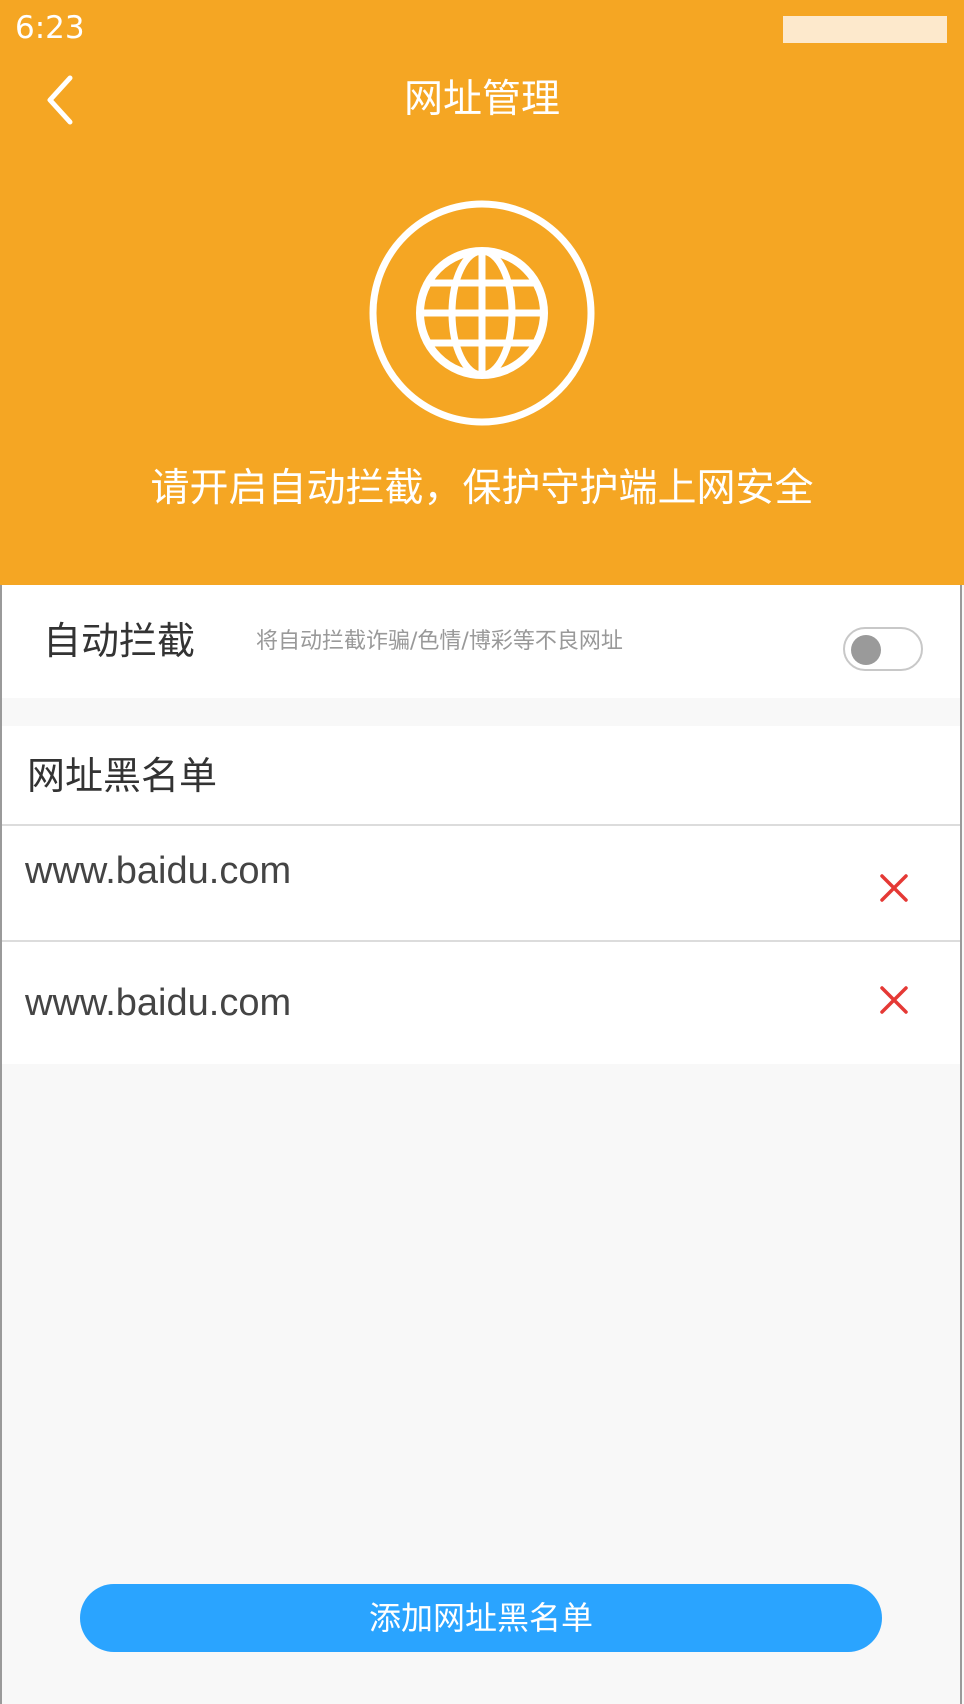  I want to click on frame-edge-left, so click(1, 1144).